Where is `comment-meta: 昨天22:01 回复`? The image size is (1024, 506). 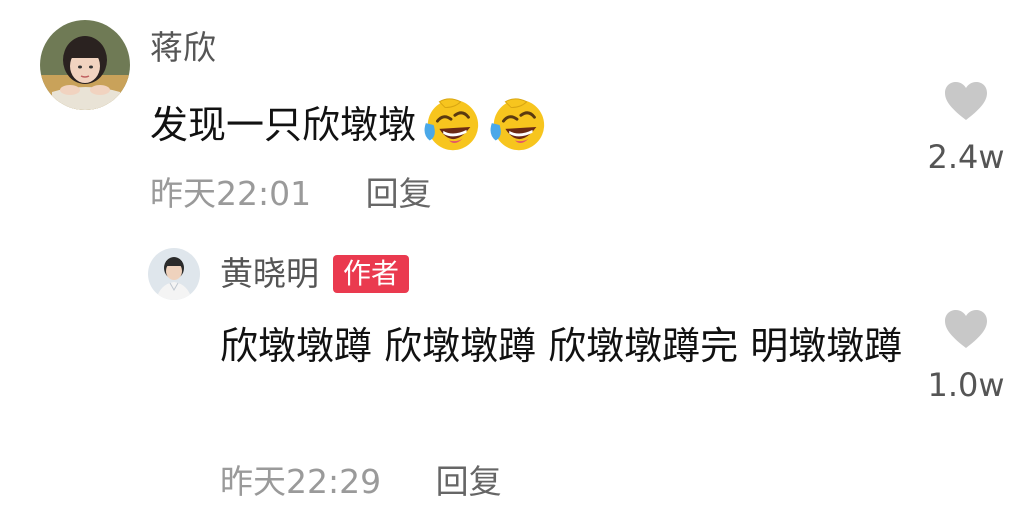 comment-meta: 昨天22:01 回复 is located at coordinates (291, 194).